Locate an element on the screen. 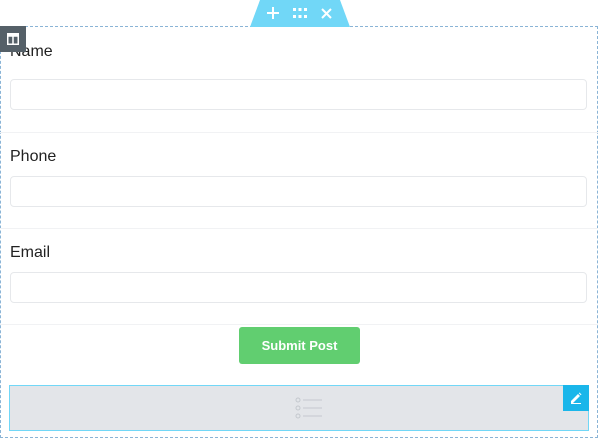 This screenshot has height=441, width=600. close-icon is located at coordinates (326, 13).